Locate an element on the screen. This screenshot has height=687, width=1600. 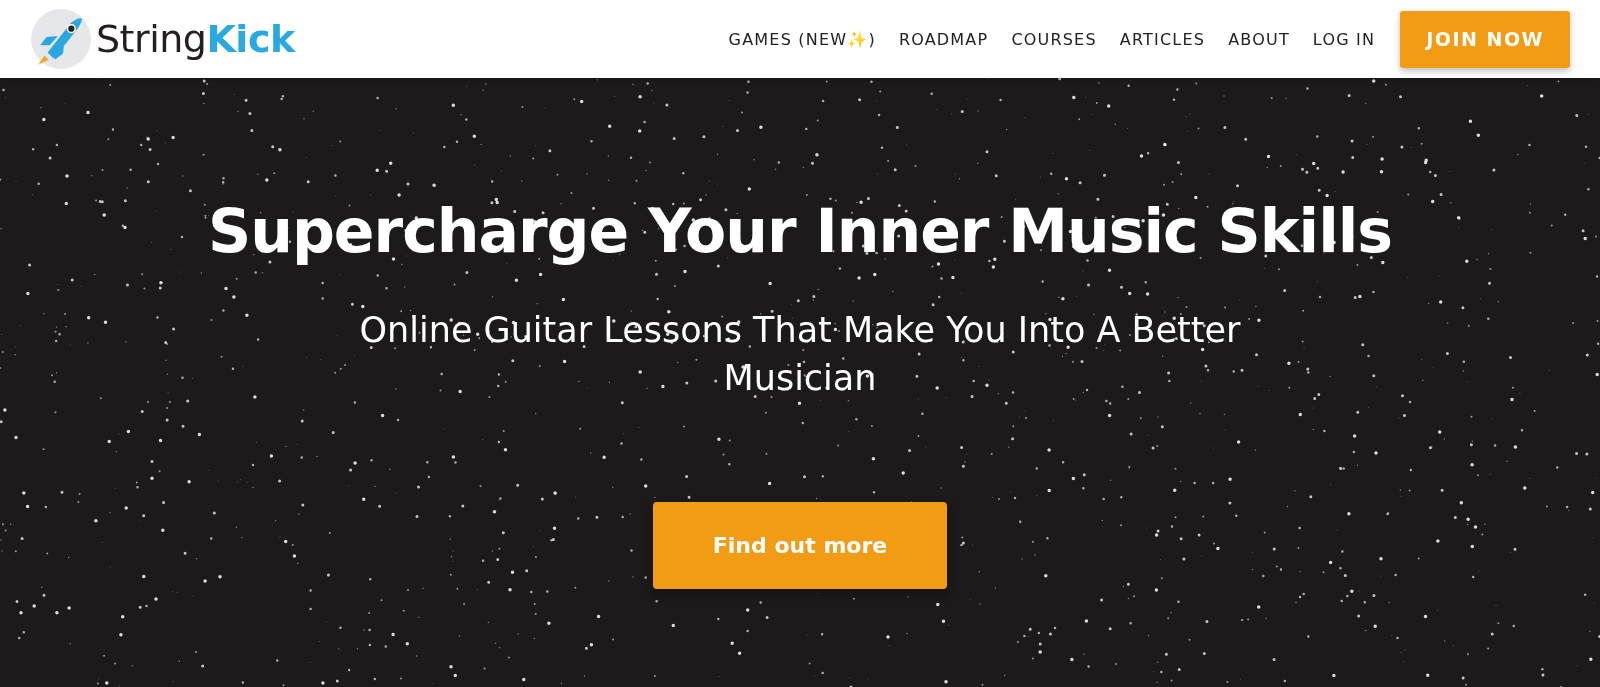
nav-link: GAMES (NEW✨) is located at coordinates (802, 39).